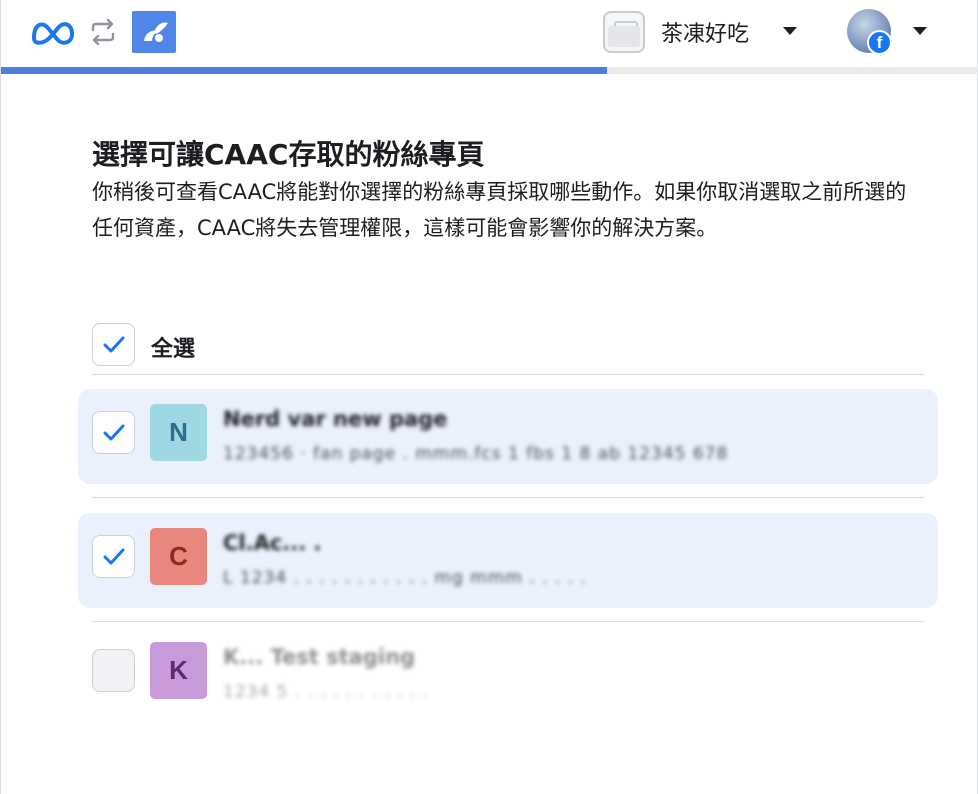  Describe the element at coordinates (103, 32) in the screenshot. I see `swap-icon` at that location.